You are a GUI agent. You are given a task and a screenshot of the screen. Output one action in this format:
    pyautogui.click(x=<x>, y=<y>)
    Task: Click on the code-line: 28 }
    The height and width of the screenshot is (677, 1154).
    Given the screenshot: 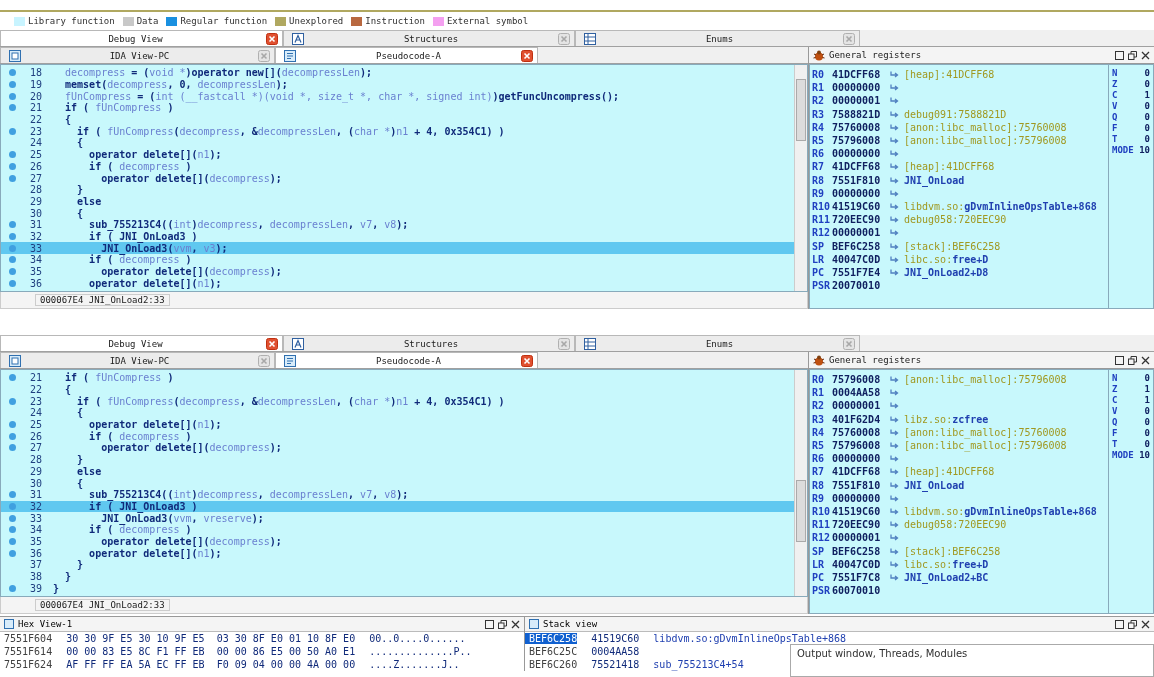 What is the action you would take?
    pyautogui.click(x=397, y=189)
    